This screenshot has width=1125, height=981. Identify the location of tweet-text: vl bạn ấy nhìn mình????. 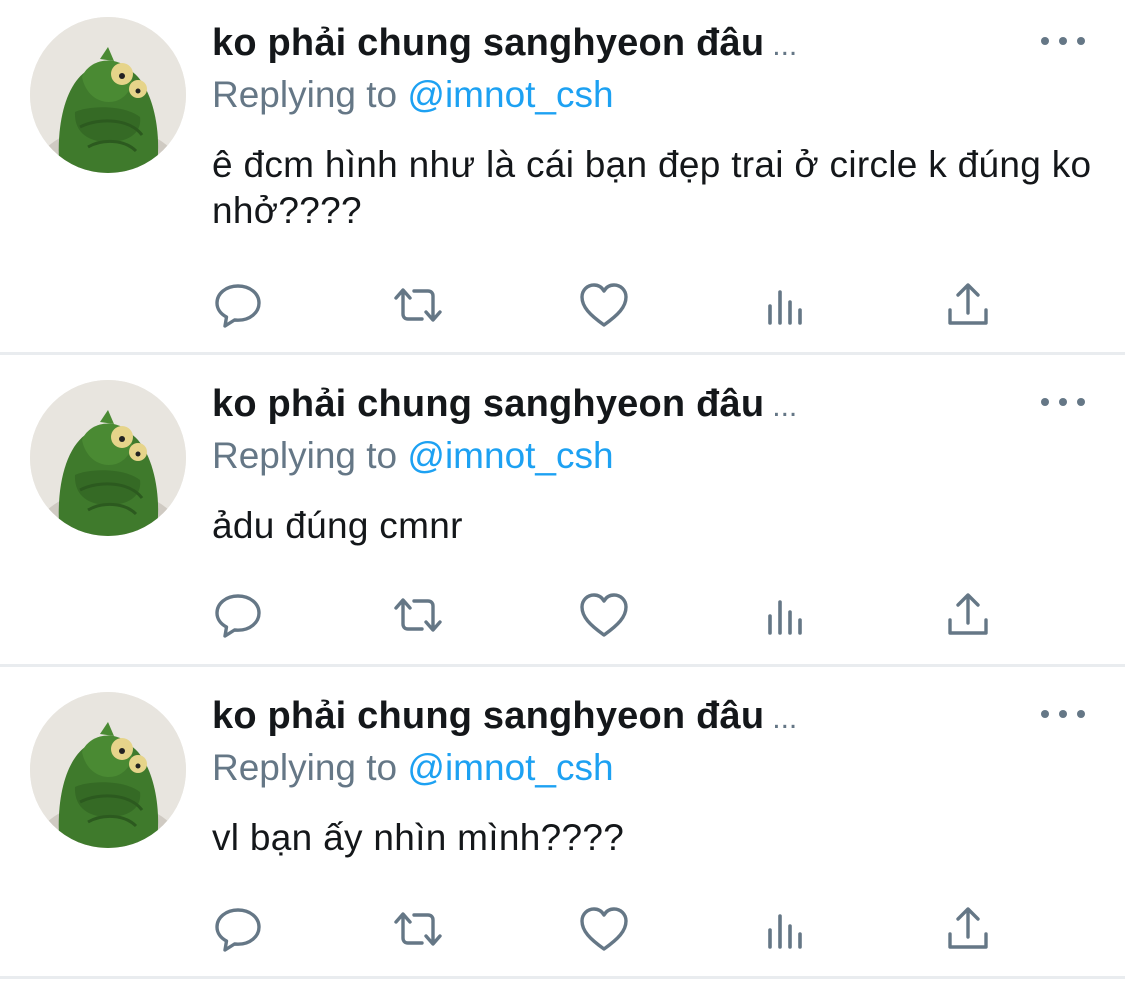
(418, 837).